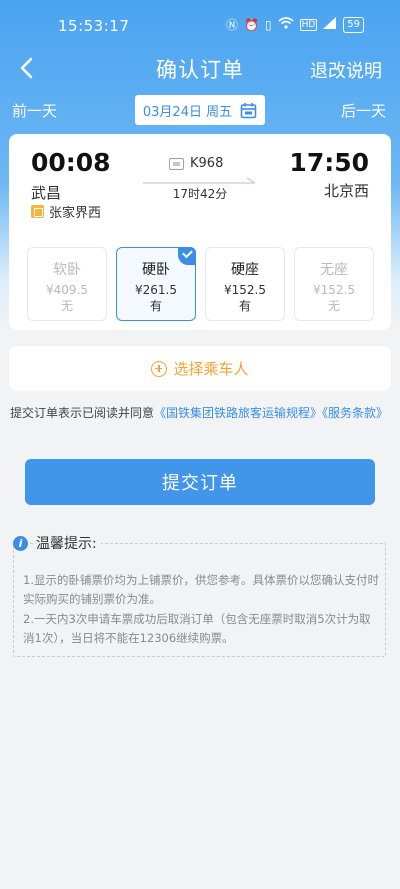 This screenshot has height=889, width=400. What do you see at coordinates (231, 25) in the screenshot?
I see `nfc-icon: Ⓝ` at bounding box center [231, 25].